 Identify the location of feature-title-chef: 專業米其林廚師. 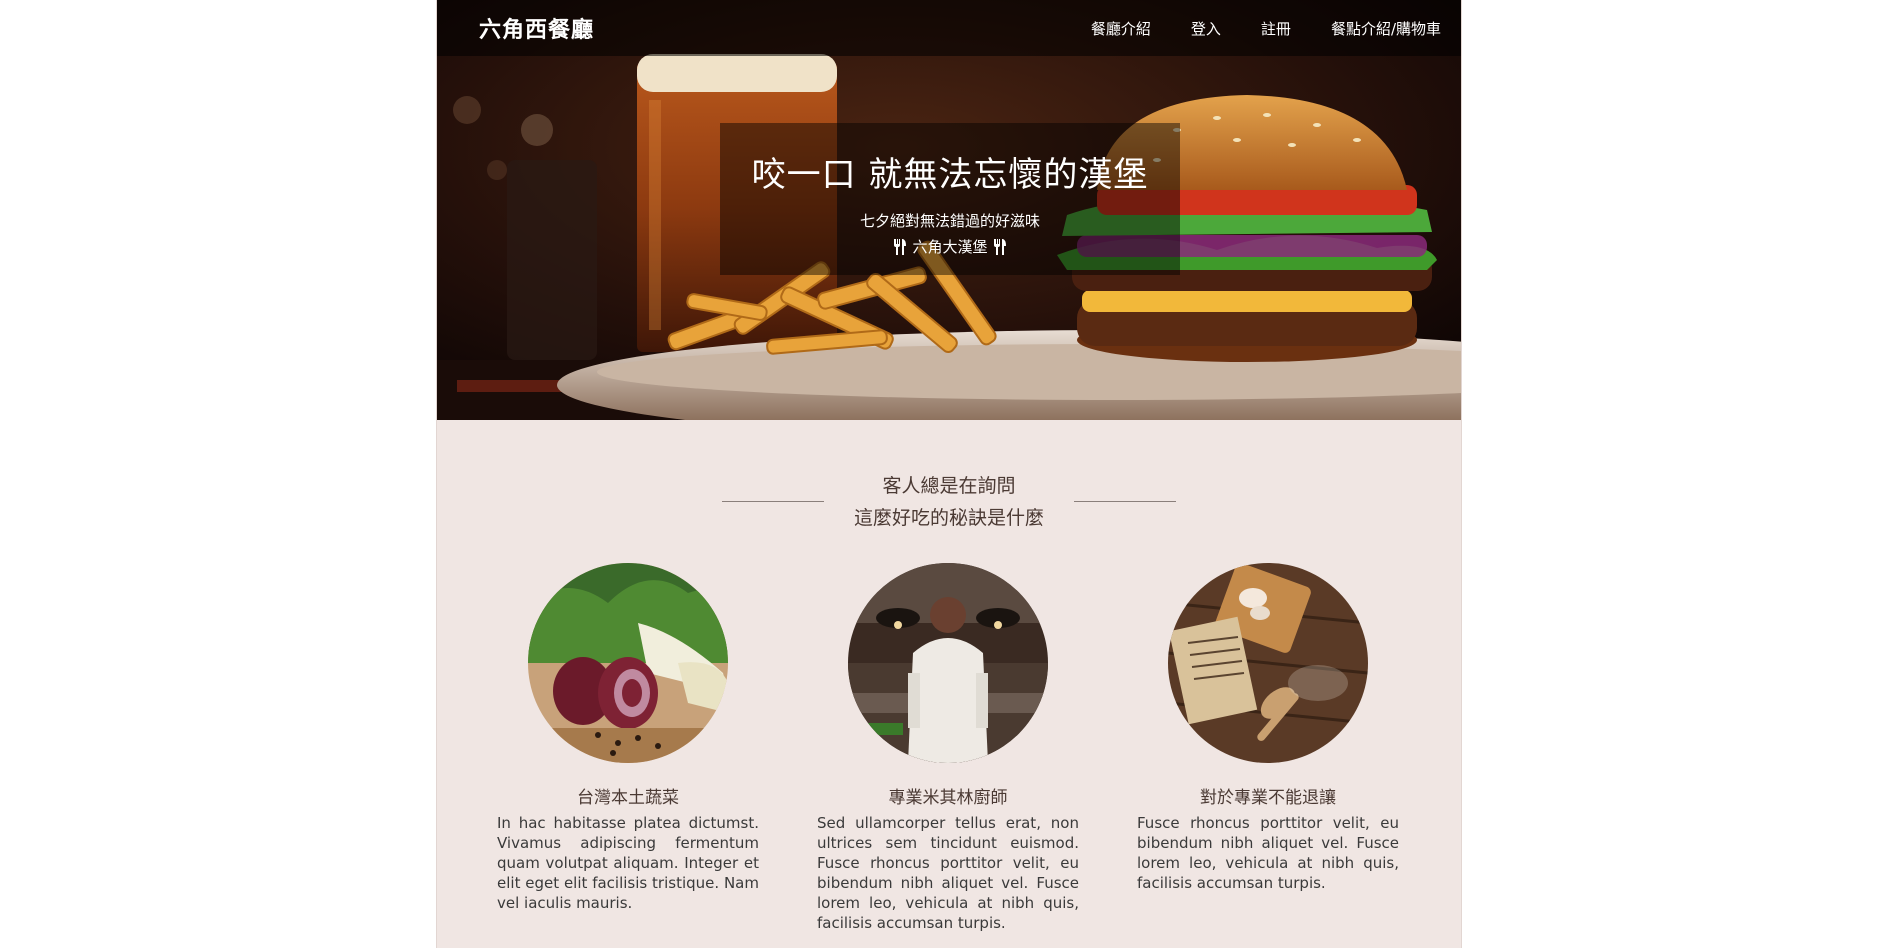
(948, 798).